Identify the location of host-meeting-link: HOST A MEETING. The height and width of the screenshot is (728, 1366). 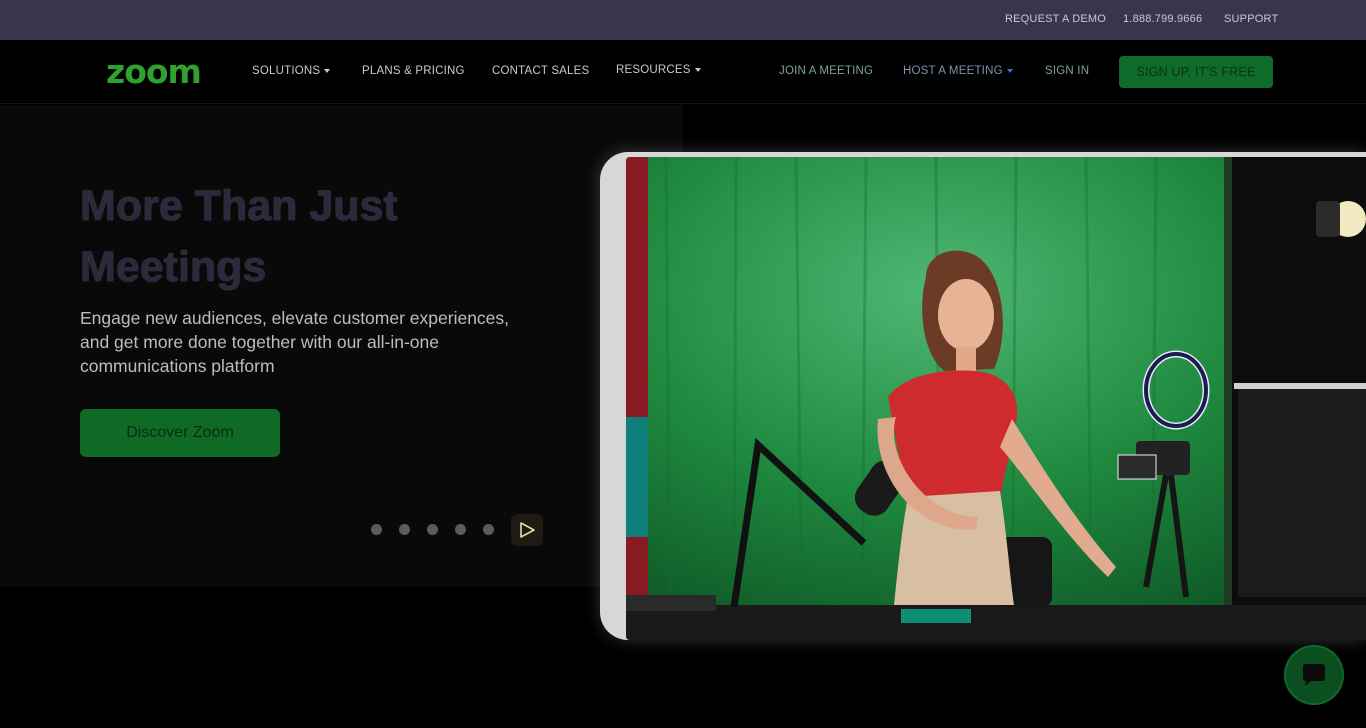
(958, 71).